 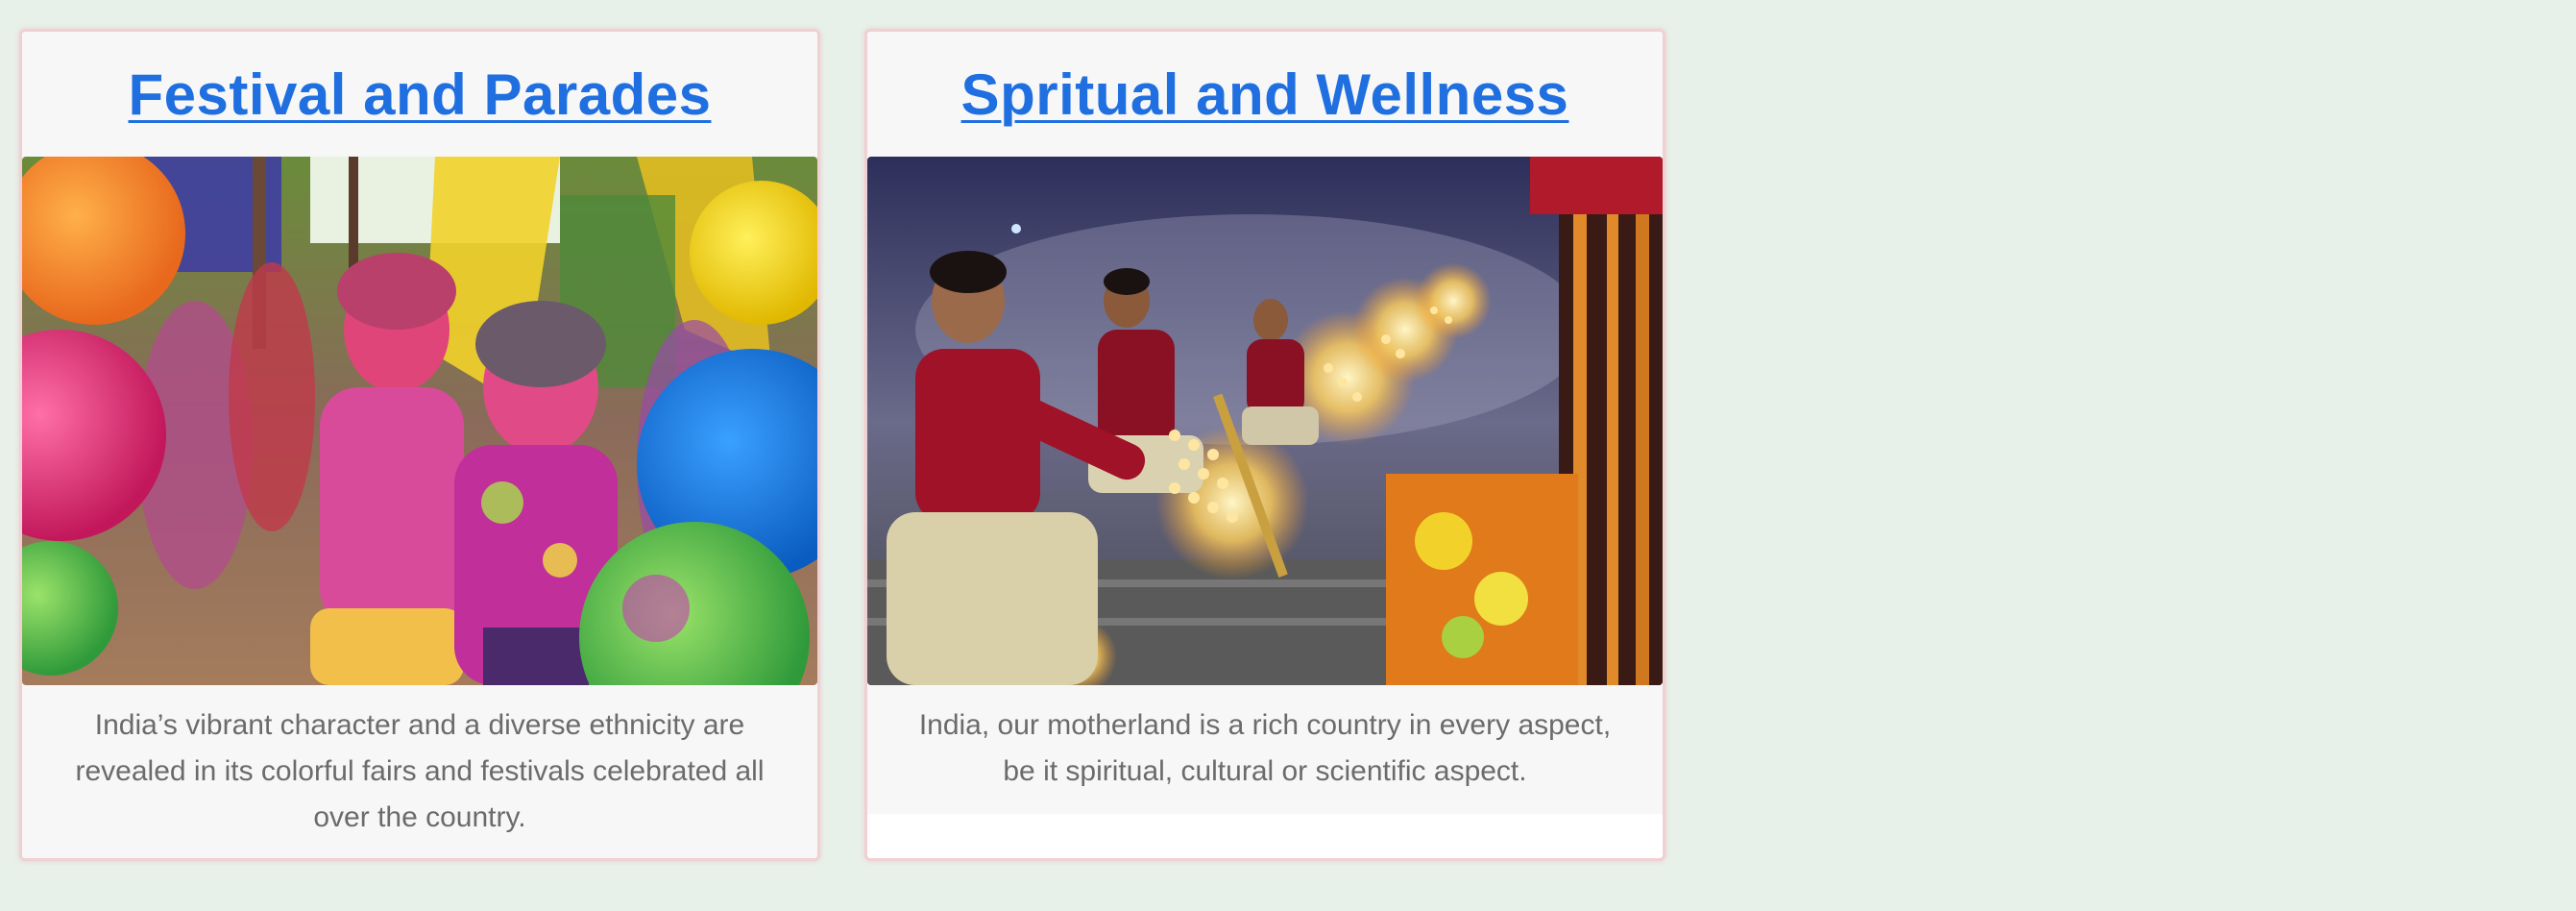 I want to click on card-header: Festival and Parades, so click(x=420, y=94).